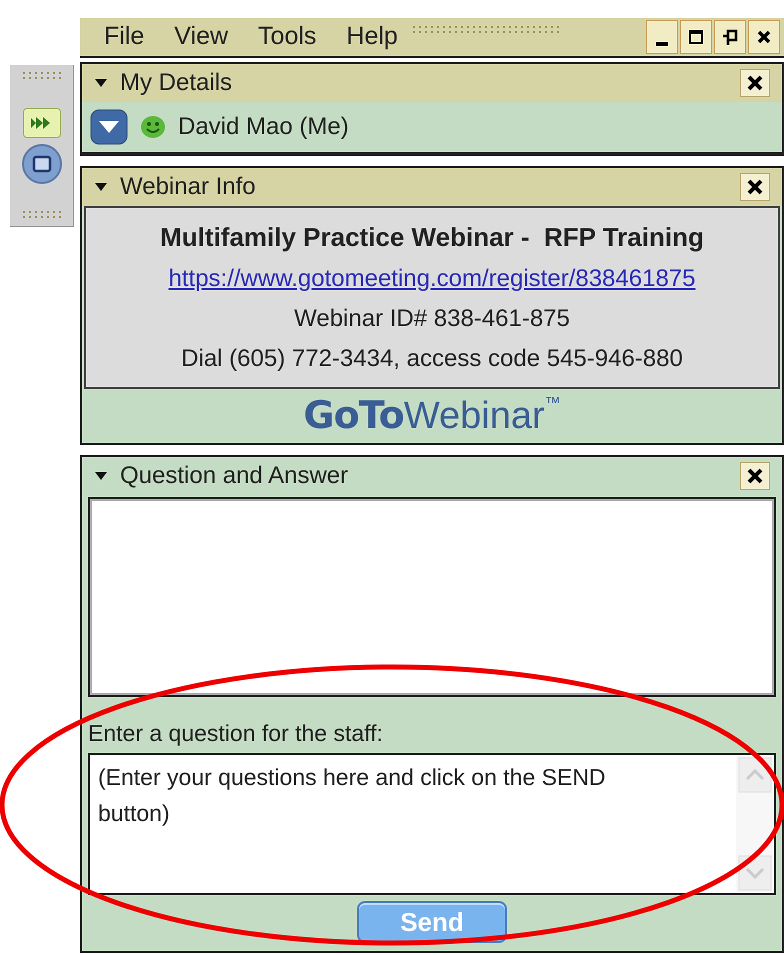 The width and height of the screenshot is (784, 955). I want to click on menu-item: File, so click(124, 37).